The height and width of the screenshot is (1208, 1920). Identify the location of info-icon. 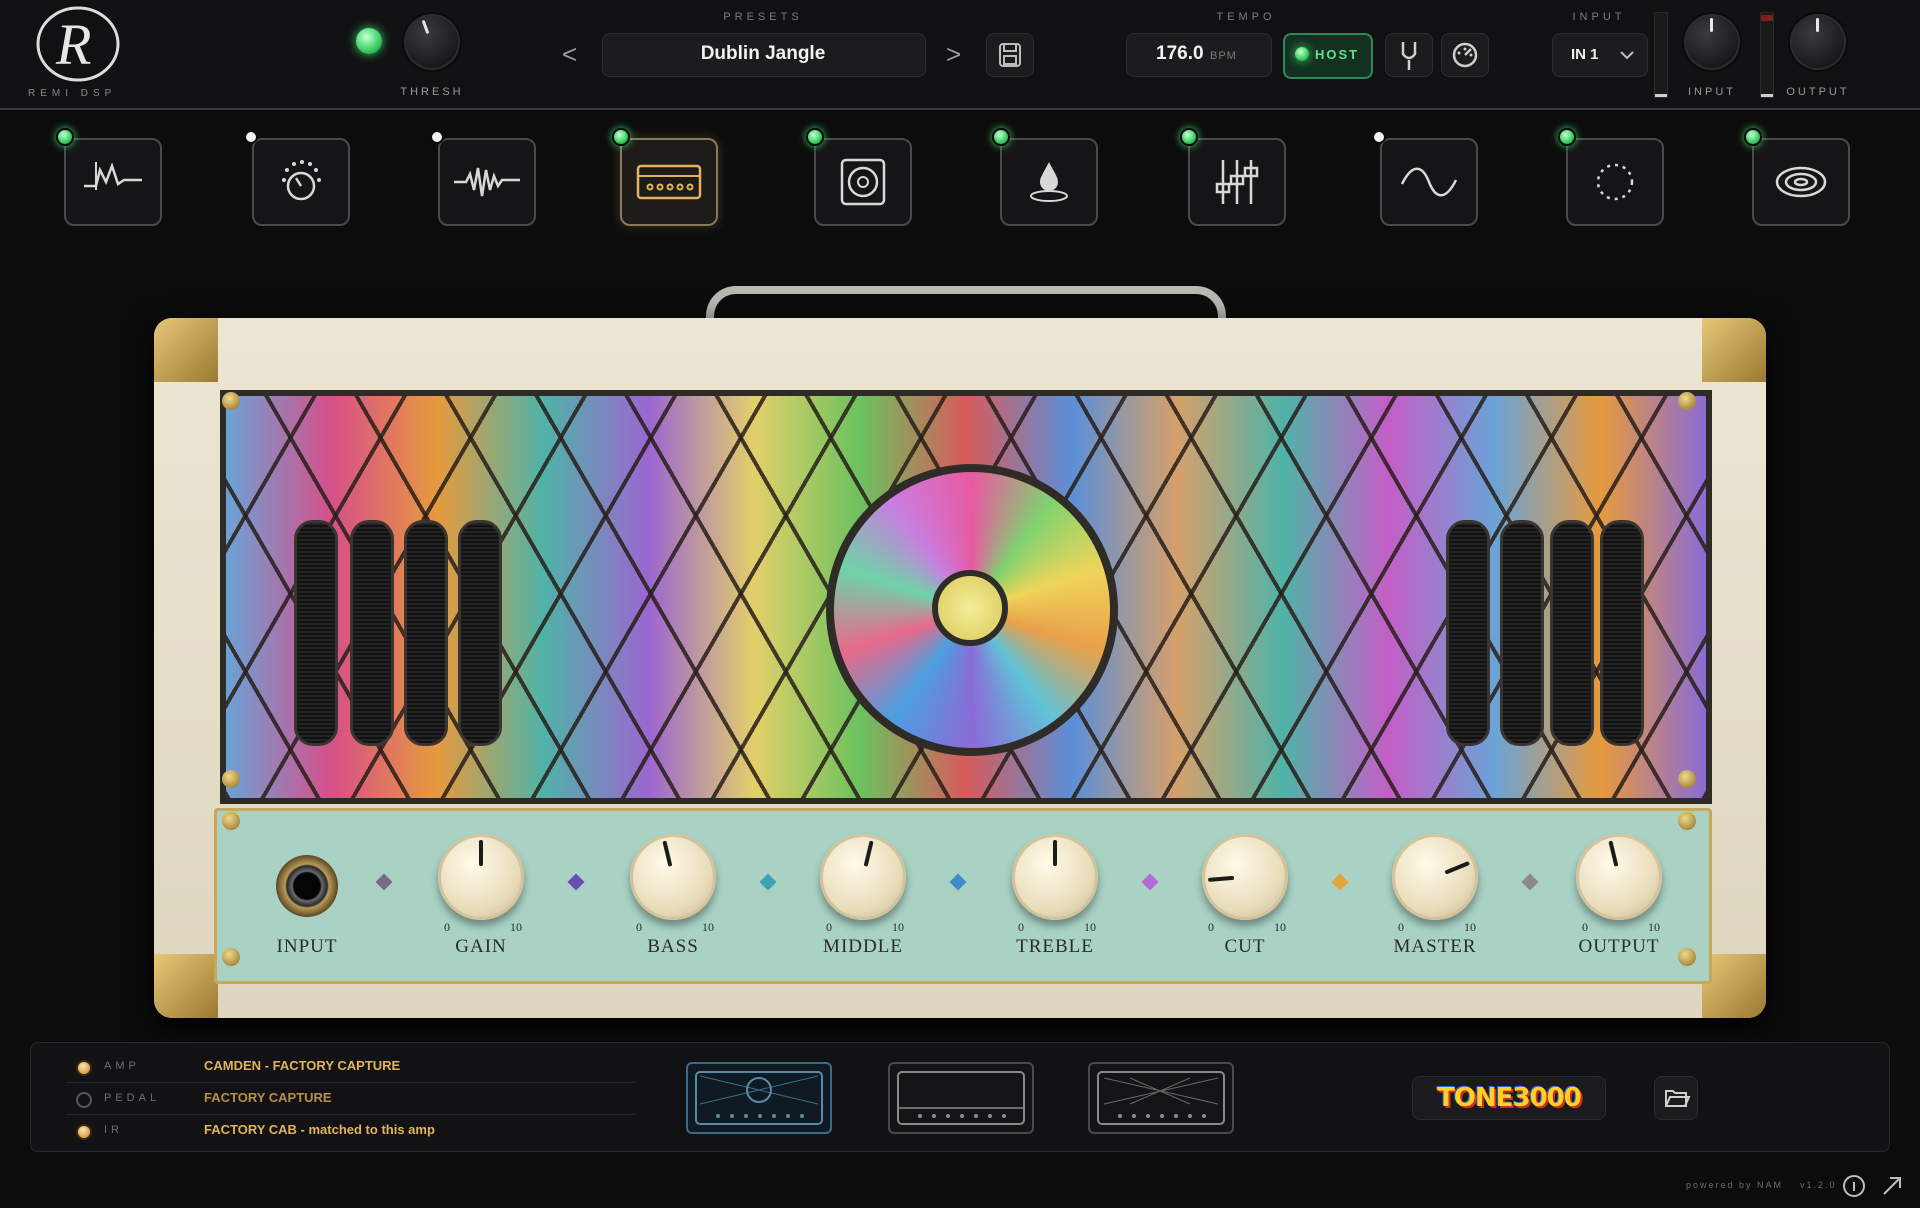
(1854, 1186).